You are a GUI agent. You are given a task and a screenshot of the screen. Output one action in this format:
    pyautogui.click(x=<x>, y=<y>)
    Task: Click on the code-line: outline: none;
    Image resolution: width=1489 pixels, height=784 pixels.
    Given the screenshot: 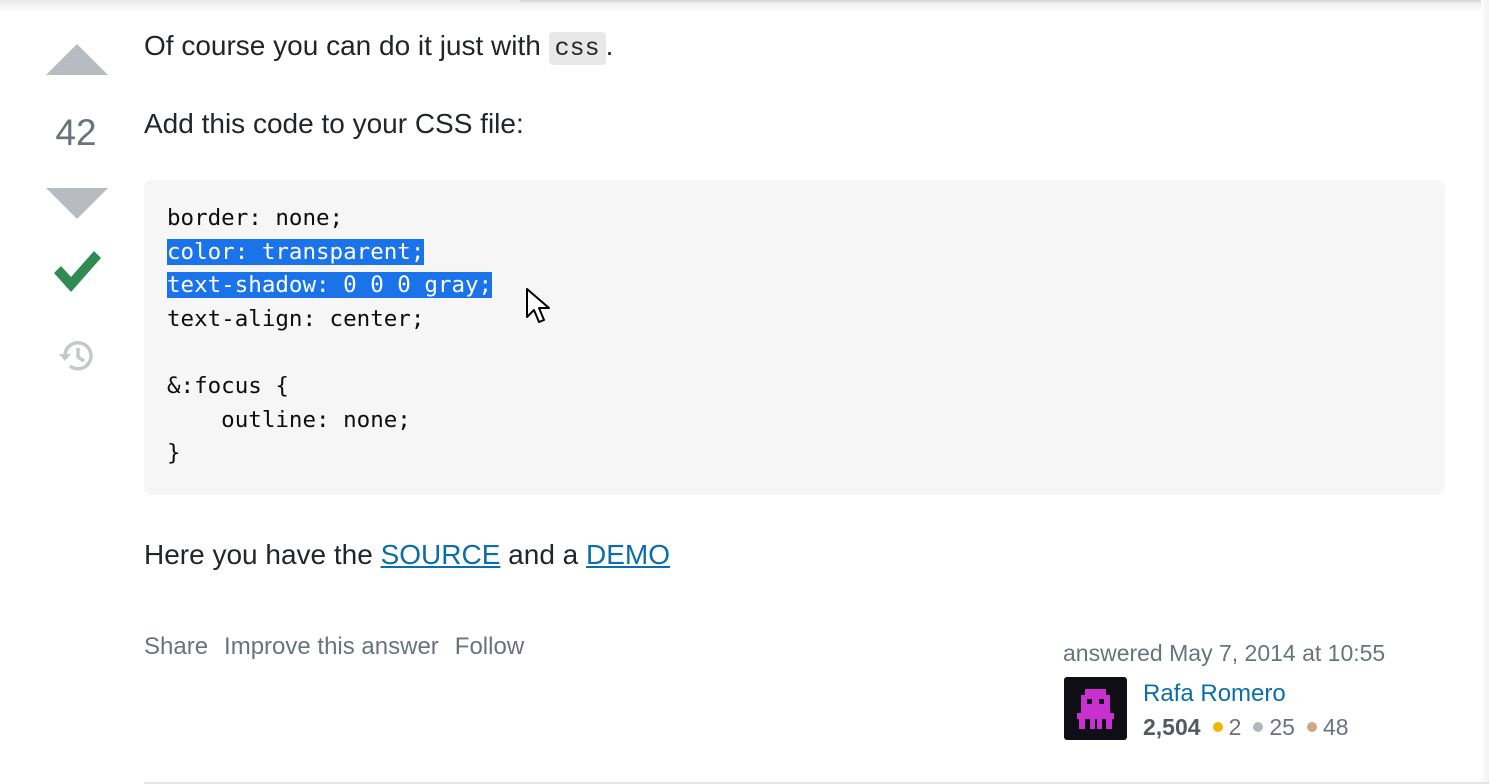 What is the action you would take?
    pyautogui.click(x=289, y=419)
    